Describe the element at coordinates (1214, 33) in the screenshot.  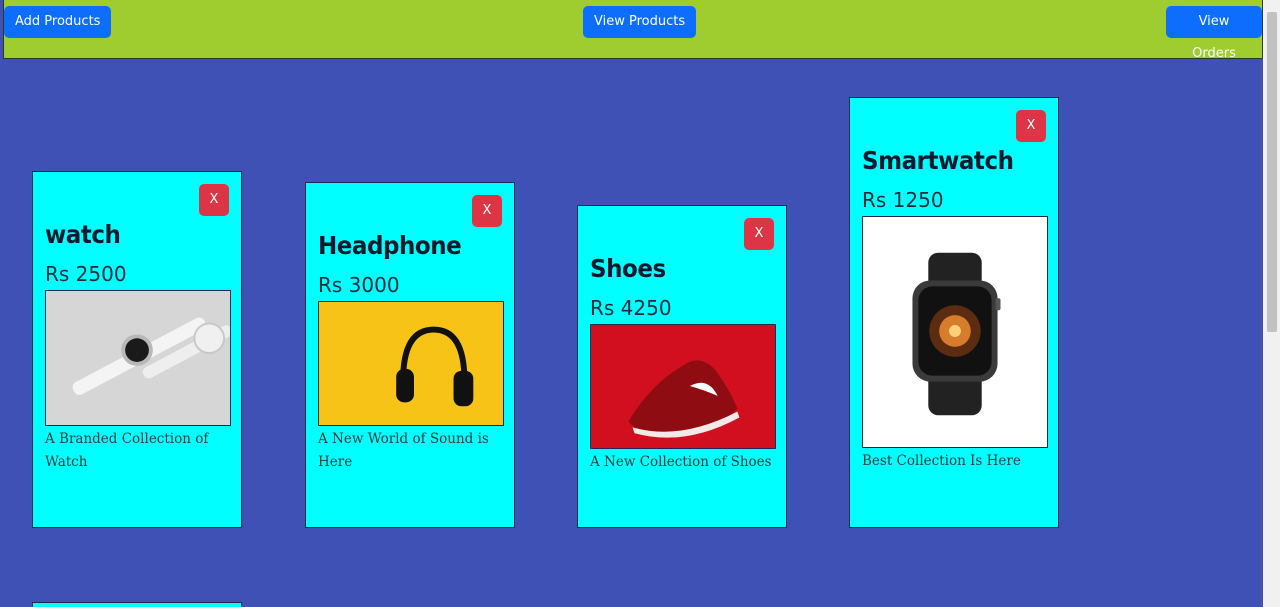
I see `view-orders-button: View Orders` at that location.